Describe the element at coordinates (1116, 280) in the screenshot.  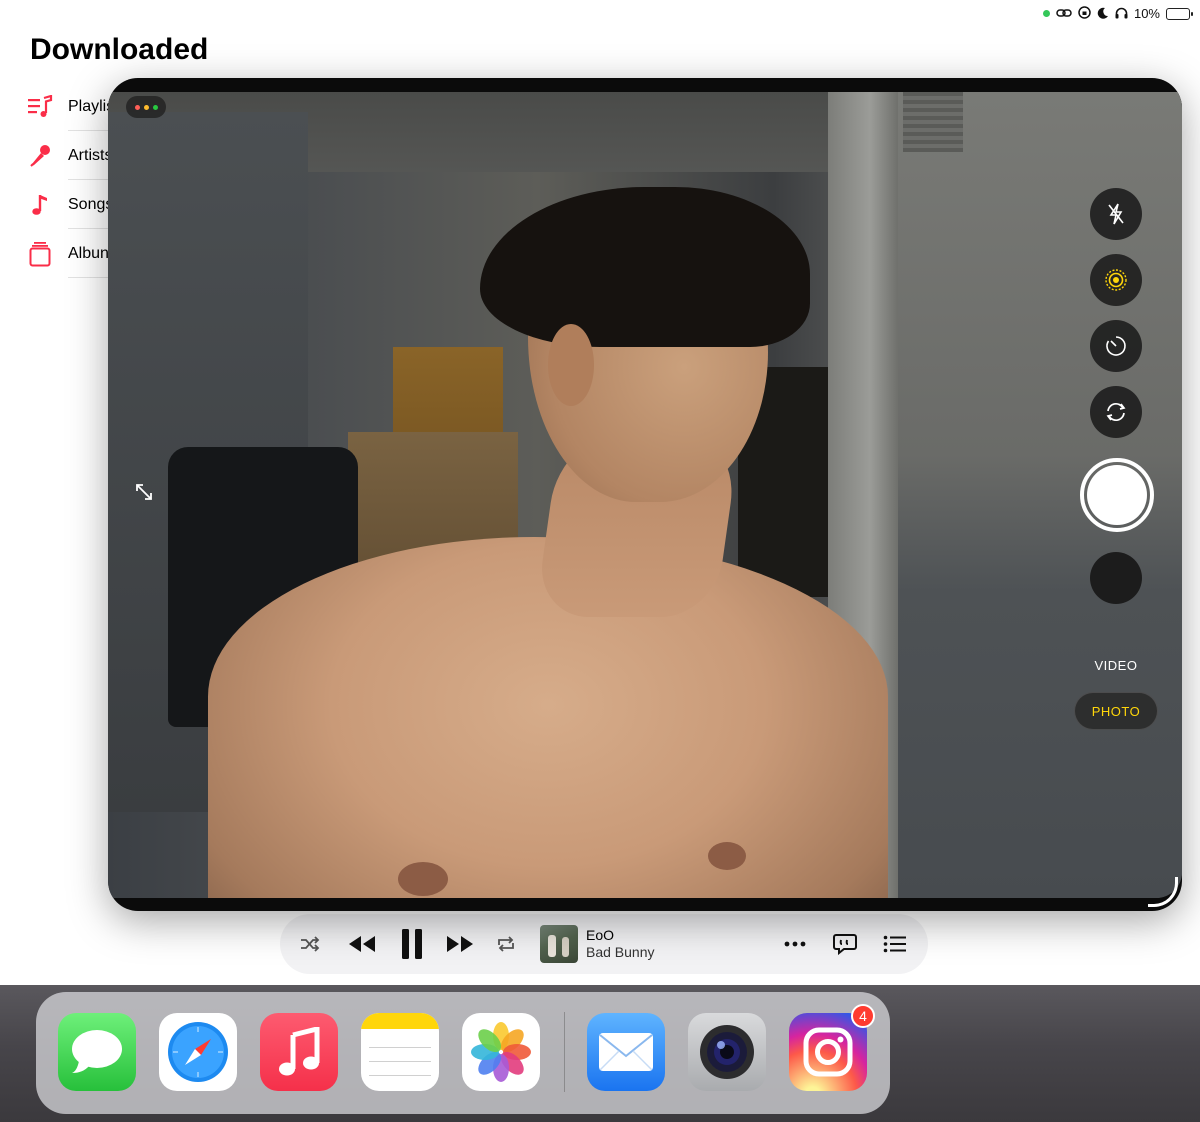
I see `live-photo-icon` at that location.